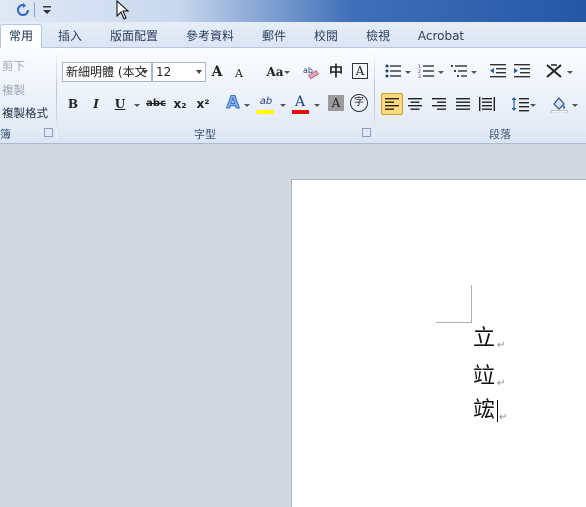 This screenshot has width=586, height=507. I want to click on align-right-icon, so click(439, 104).